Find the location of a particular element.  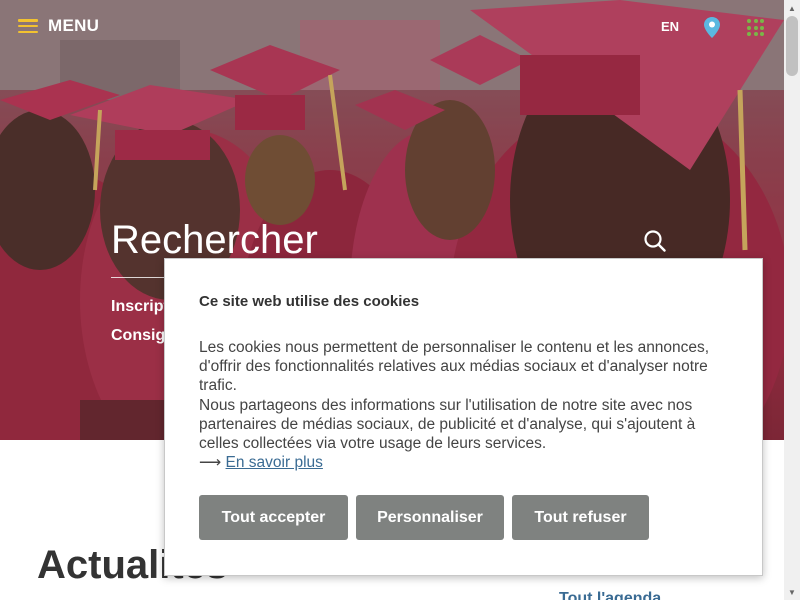

map-pin-icon is located at coordinates (712, 30).